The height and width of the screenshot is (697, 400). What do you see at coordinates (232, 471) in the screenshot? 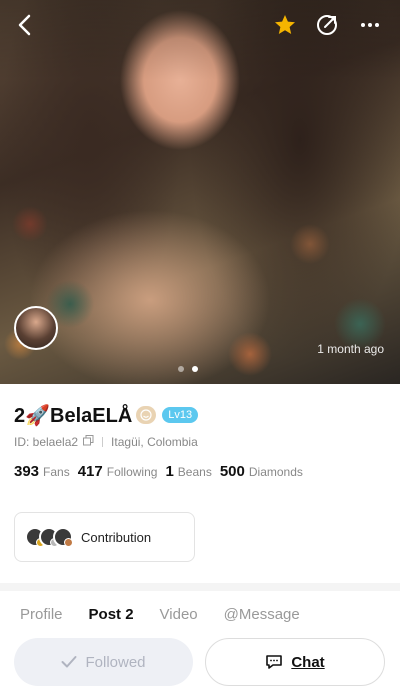
I see `diamonds-count: 500` at bounding box center [232, 471].